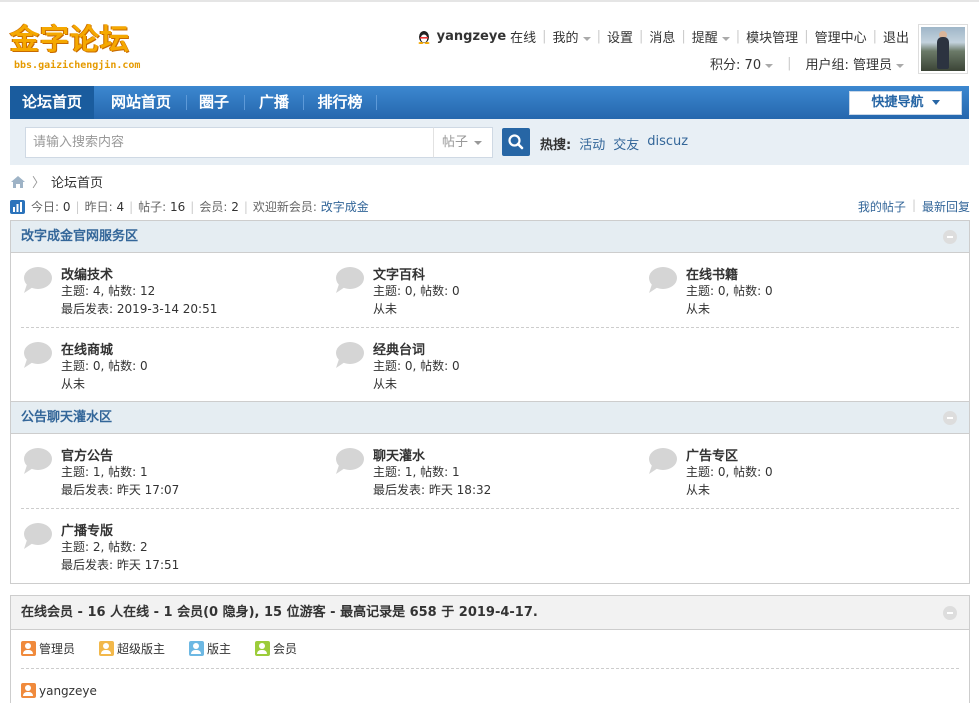 Image resolution: width=979 pixels, height=703 pixels. I want to click on usergroup-menu: 用户组: 管理员, so click(854, 63).